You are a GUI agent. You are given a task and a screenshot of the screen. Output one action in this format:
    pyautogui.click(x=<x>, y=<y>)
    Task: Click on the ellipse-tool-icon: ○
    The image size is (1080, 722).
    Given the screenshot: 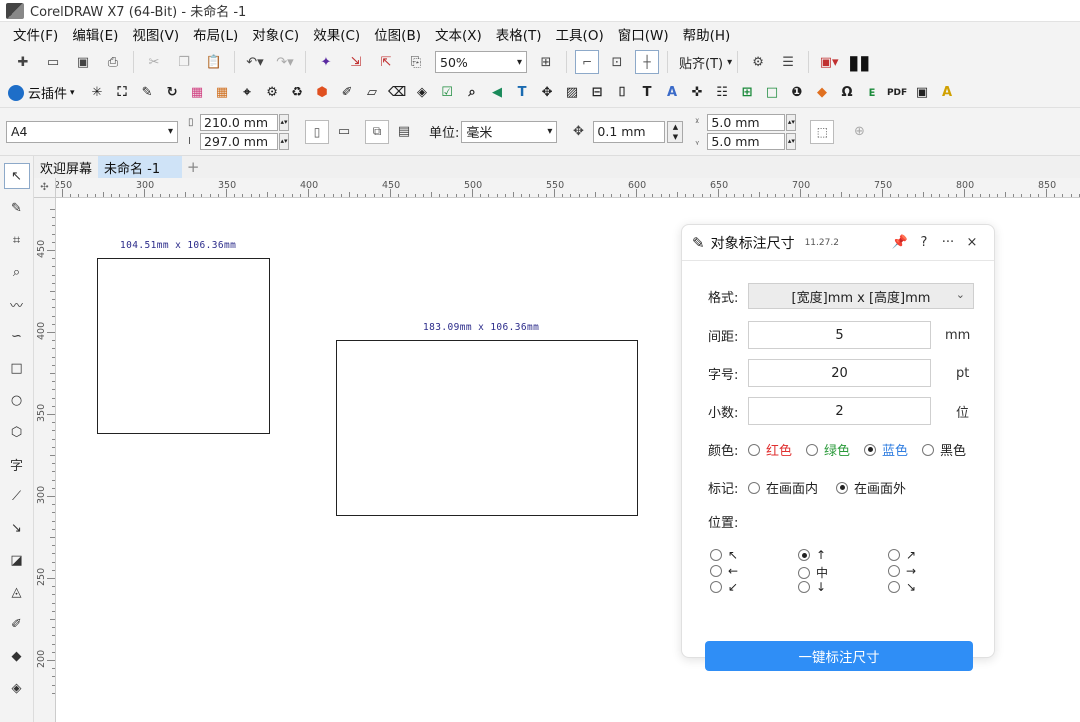 What is the action you would take?
    pyautogui.click(x=17, y=400)
    